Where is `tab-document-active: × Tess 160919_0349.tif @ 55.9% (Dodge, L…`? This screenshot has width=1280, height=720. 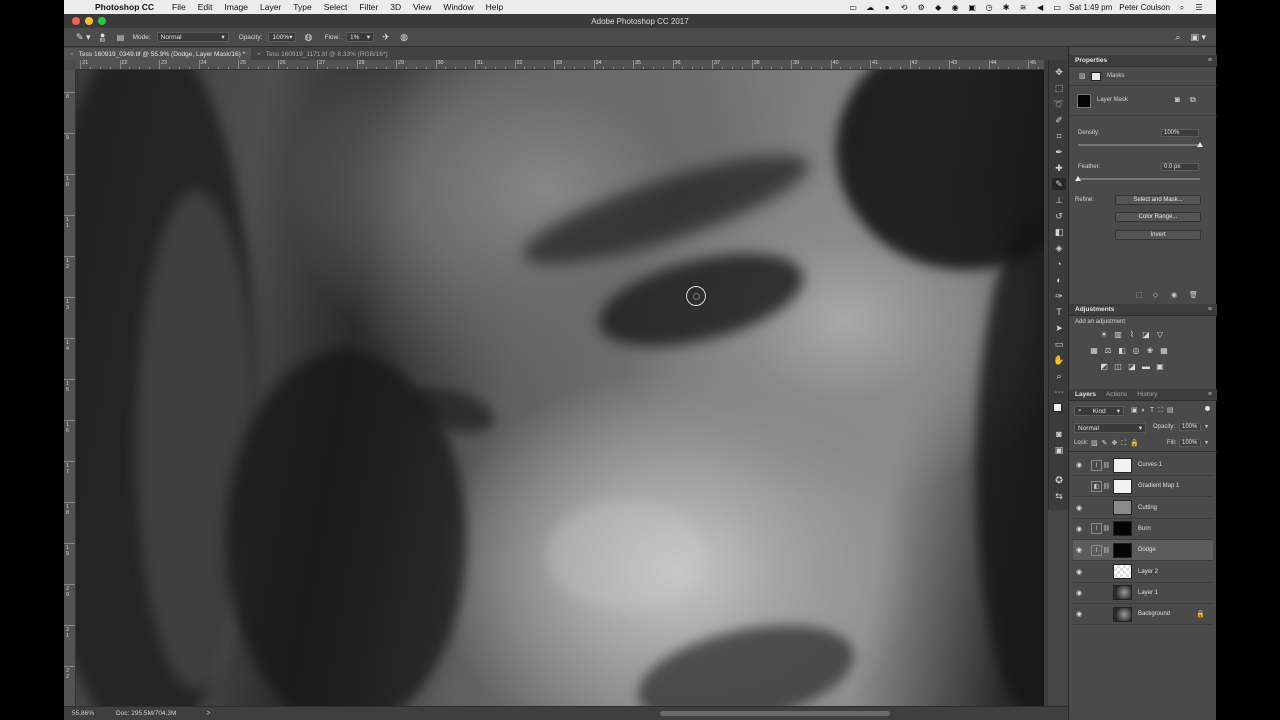
tab-document-active: × Tess 160919_0349.tif @ 55.9% (Dodge, L… is located at coordinates (158, 54).